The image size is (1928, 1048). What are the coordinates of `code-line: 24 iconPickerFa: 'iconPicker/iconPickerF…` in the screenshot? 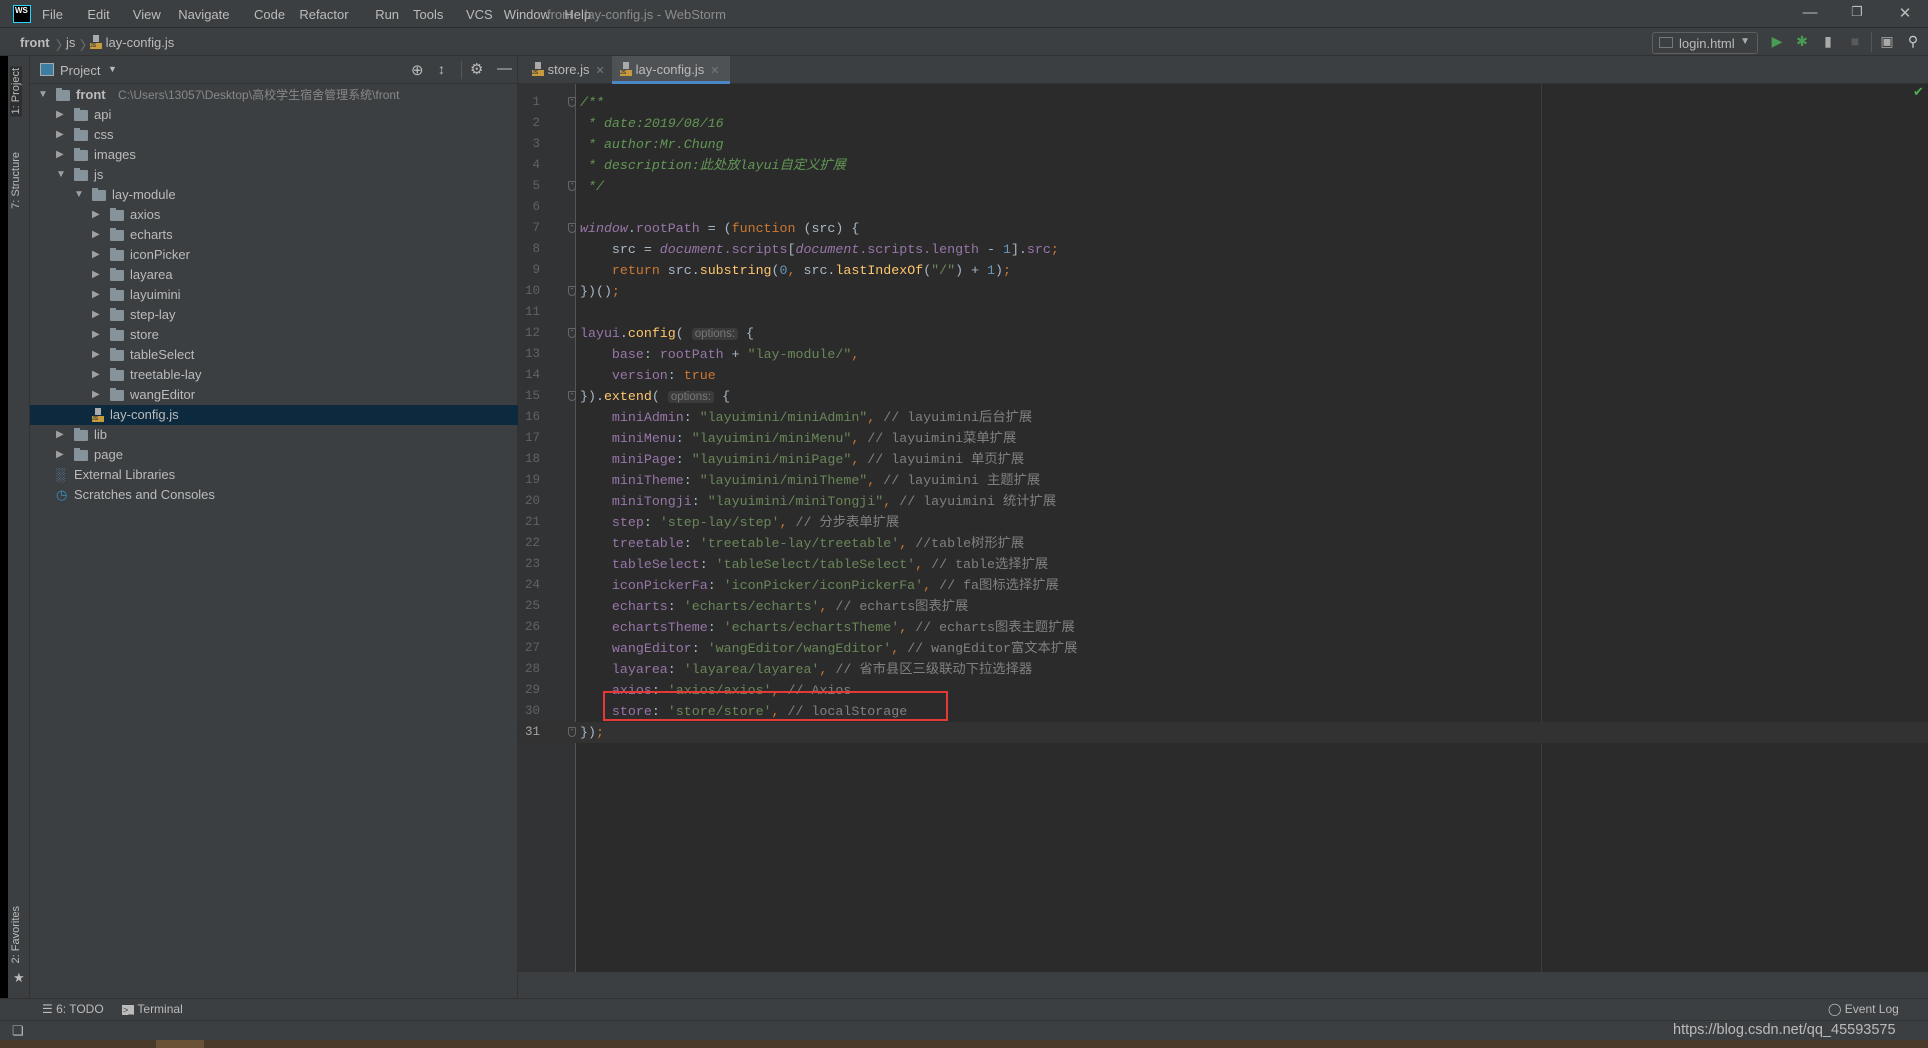 It's located at (1223, 585).